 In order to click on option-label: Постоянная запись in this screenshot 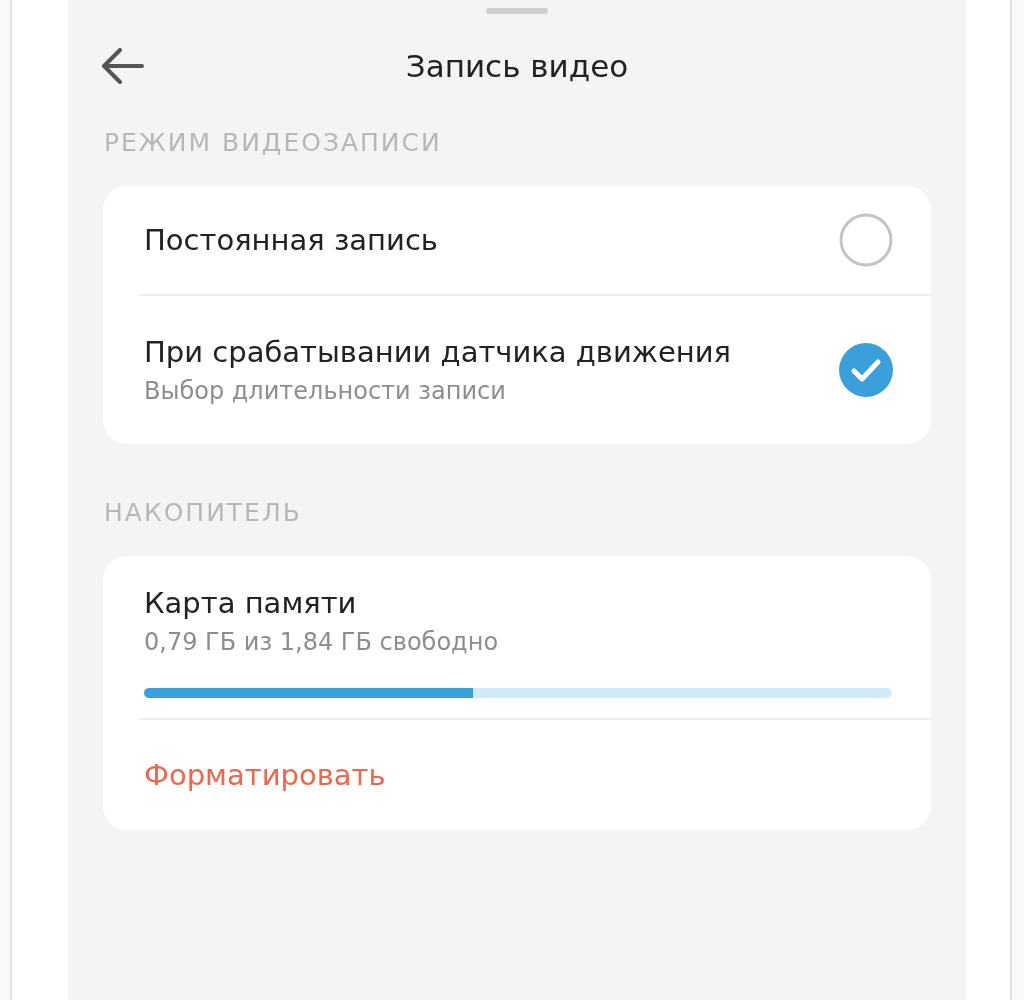, I will do `click(291, 240)`.